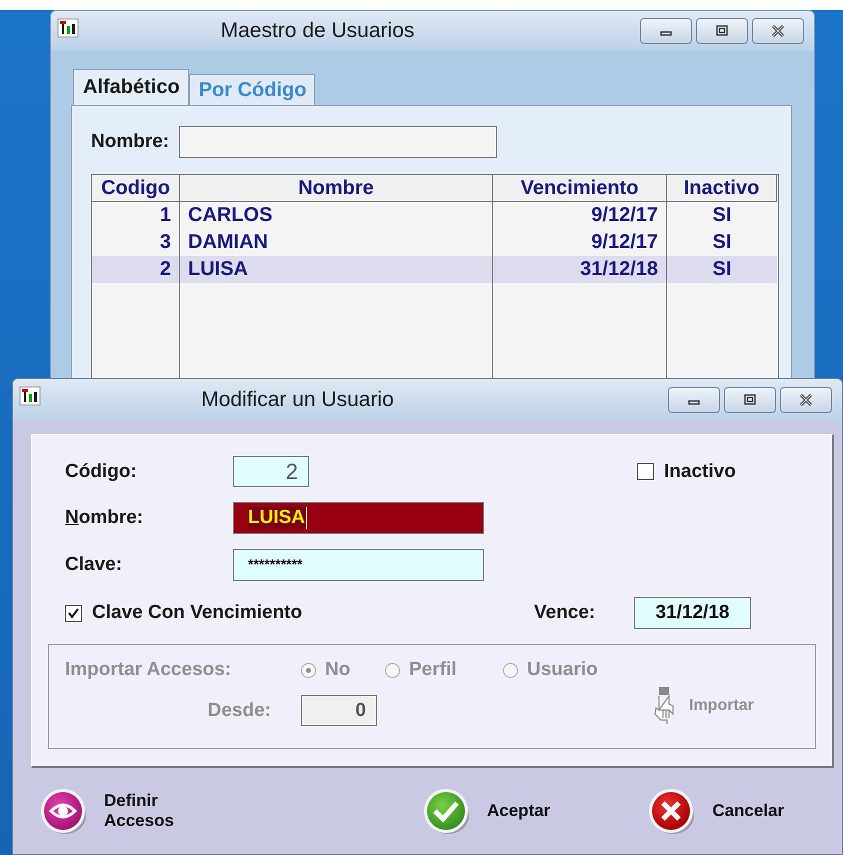  What do you see at coordinates (580, 269) in the screenshot?
I see `table-cell: 31/12/18` at bounding box center [580, 269].